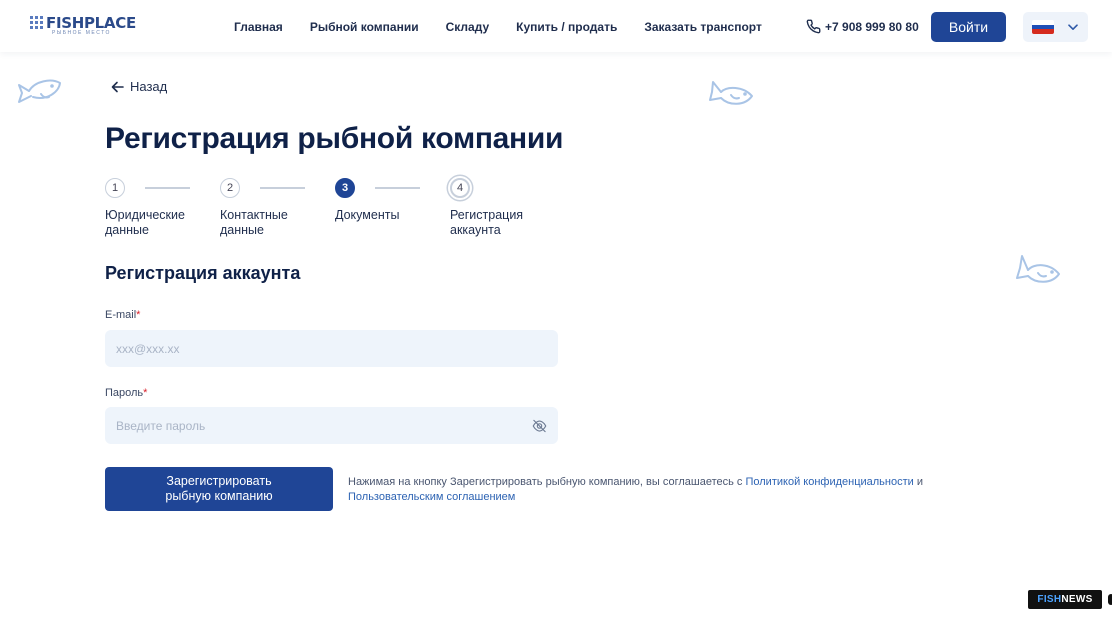  Describe the element at coordinates (460, 188) in the screenshot. I see `step-4-circle: 4` at that location.